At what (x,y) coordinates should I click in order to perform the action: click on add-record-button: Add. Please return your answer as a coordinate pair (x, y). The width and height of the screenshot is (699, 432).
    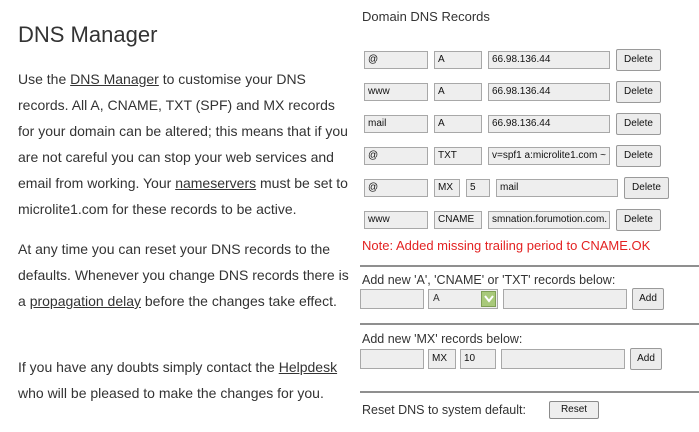
    Looking at the image, I should click on (648, 299).